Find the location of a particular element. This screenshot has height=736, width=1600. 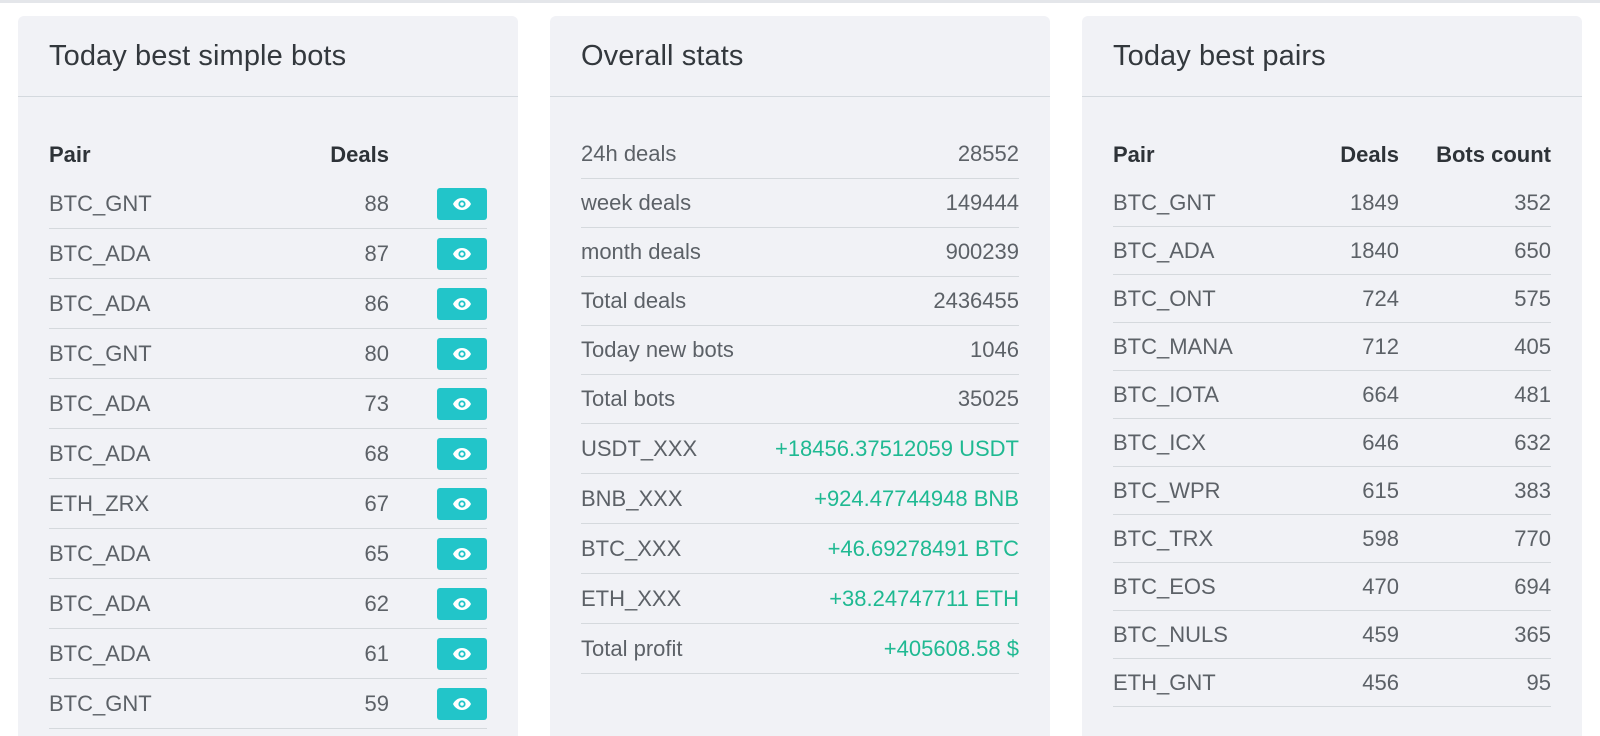

bots-count-cell: 383 is located at coordinates (1532, 490).